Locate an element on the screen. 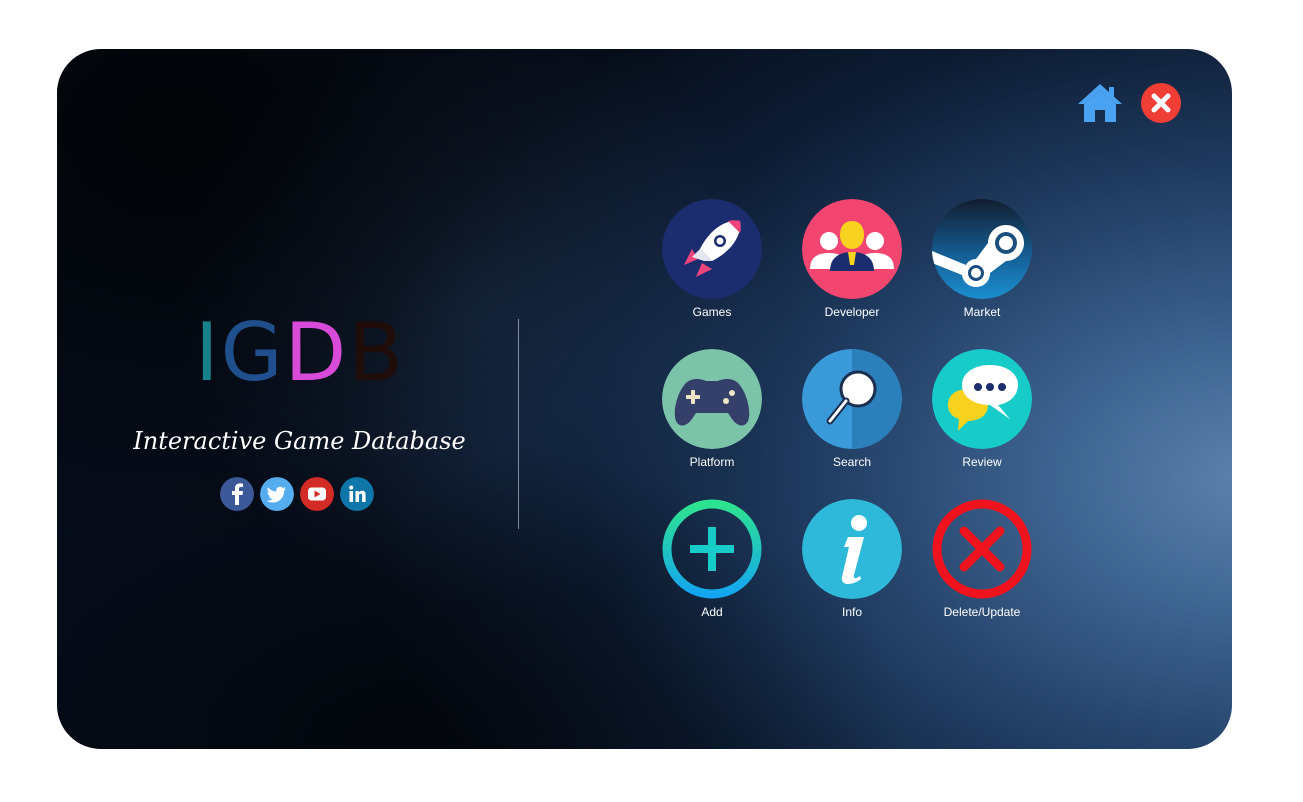  gamepad-icon is located at coordinates (712, 399).